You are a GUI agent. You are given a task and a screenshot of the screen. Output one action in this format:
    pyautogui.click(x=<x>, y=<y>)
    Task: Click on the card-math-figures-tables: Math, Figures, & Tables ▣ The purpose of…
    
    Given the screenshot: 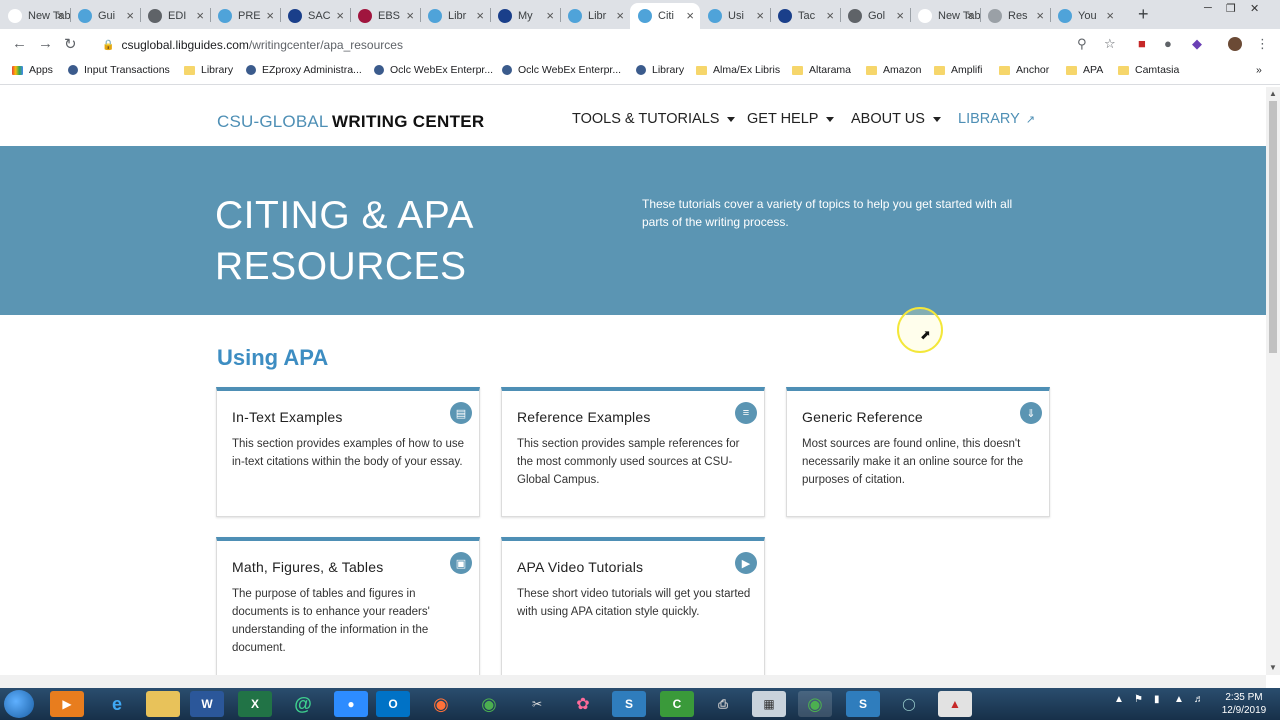 What is the action you would take?
    pyautogui.click(x=348, y=606)
    